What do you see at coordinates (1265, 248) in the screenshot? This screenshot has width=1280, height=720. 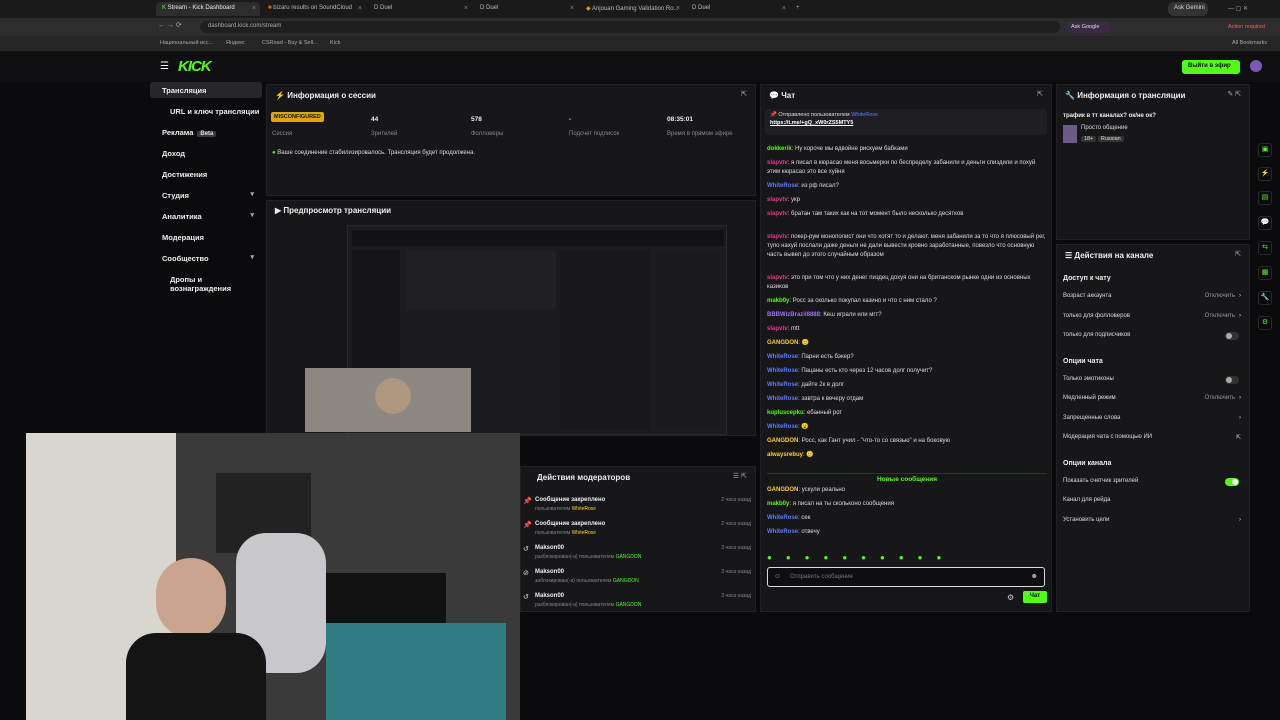 I see `rail-icon: ⇆` at bounding box center [1265, 248].